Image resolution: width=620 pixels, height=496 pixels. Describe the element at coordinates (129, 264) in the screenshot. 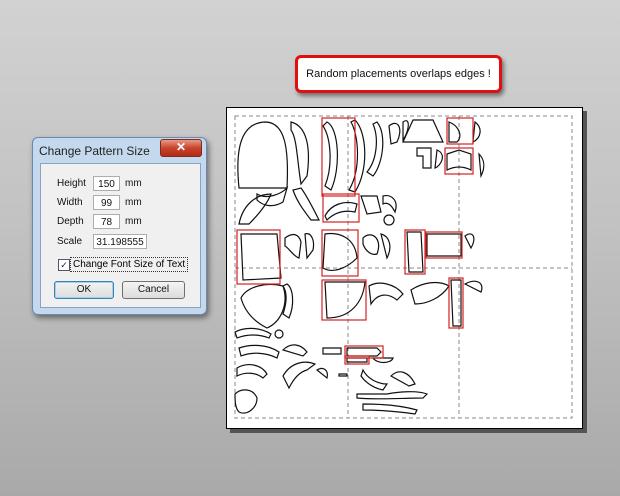

I see `change-font-label: Change Font Size of Text` at that location.